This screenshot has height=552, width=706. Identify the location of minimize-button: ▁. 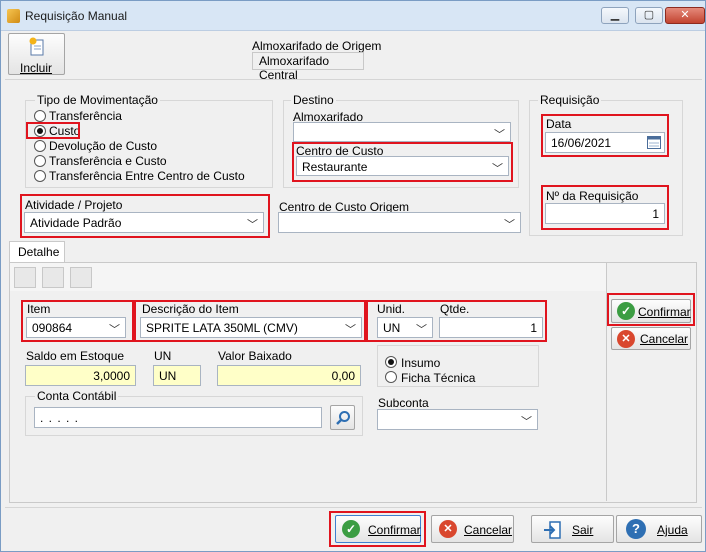
(615, 15).